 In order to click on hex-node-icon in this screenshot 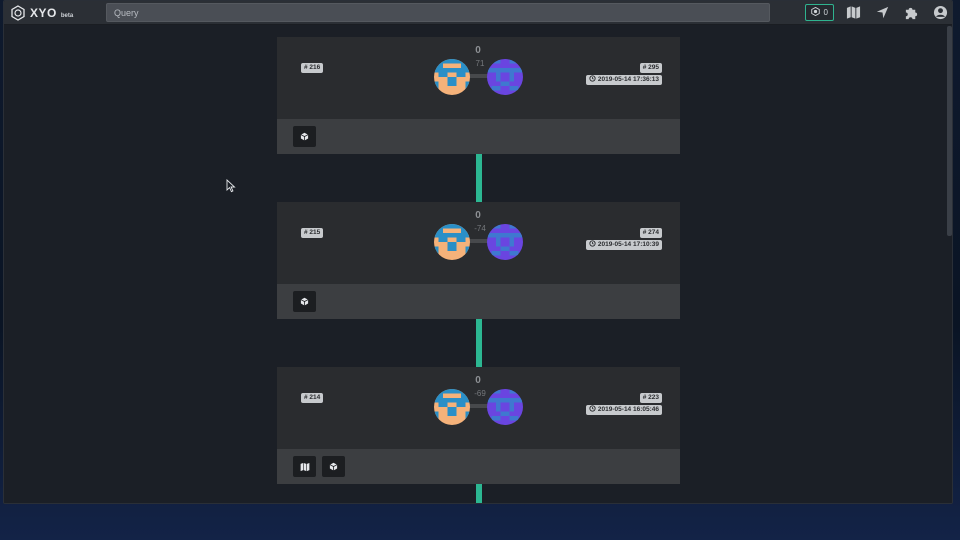, I will do `click(815, 12)`.